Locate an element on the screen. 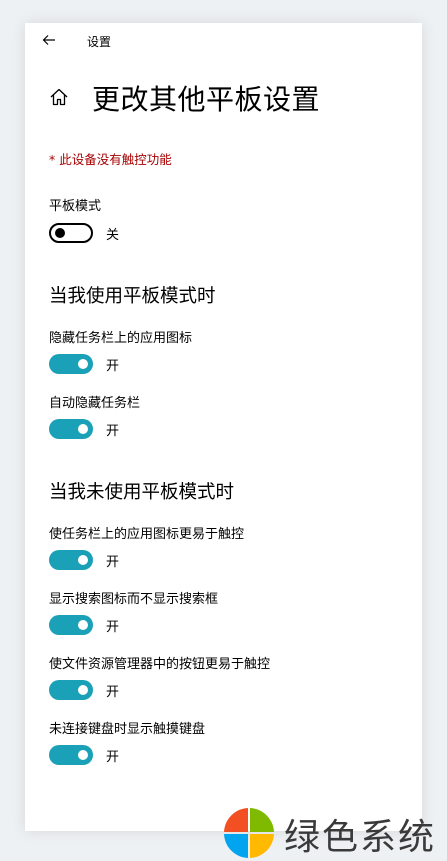 The image size is (447, 861). touch-keyboard-label: 未连接键盘时显示触摸键盘 is located at coordinates (127, 729).